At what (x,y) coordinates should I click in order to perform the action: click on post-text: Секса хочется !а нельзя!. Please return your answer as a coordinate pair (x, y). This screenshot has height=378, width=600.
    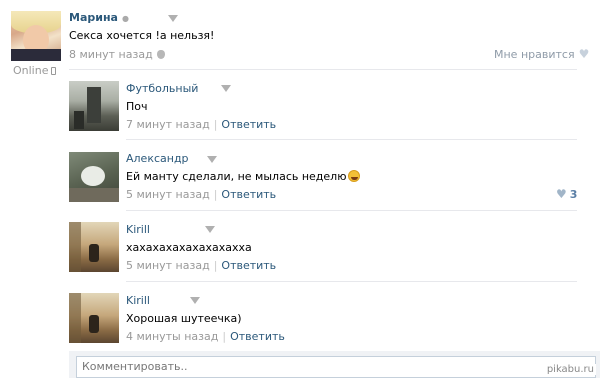
    Looking at the image, I should click on (142, 35).